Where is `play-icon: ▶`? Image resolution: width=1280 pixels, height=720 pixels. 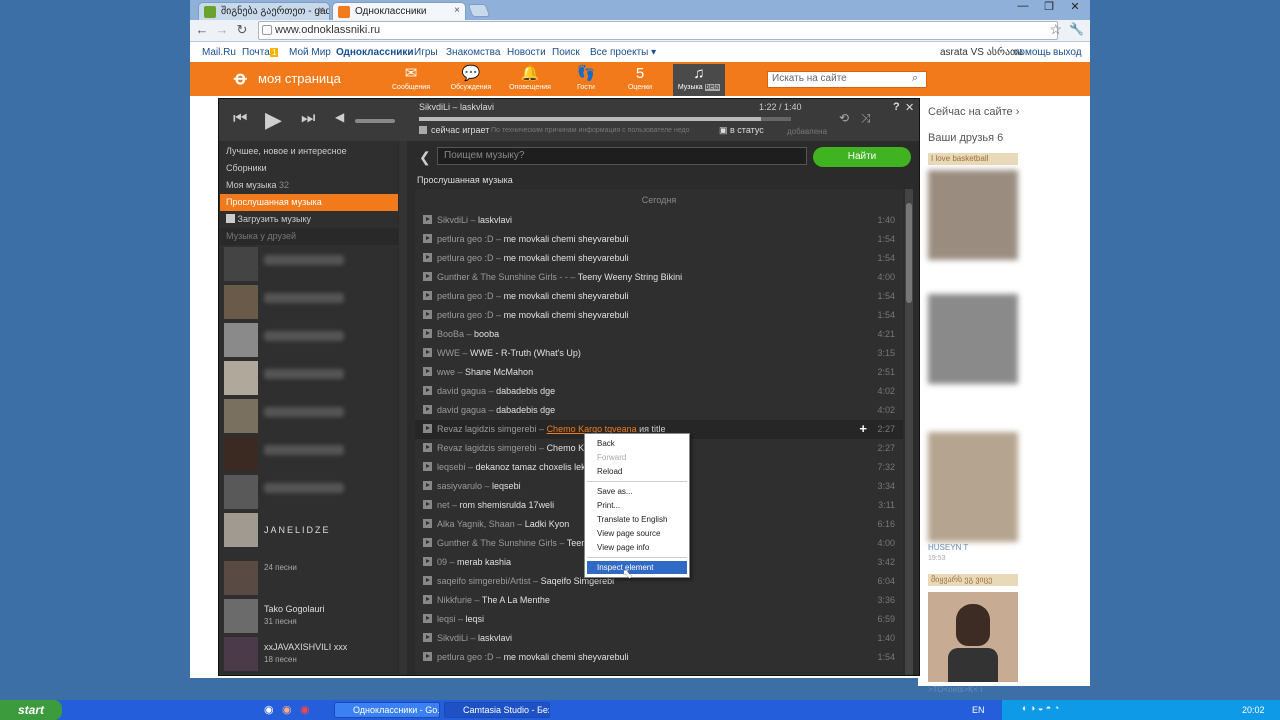 play-icon: ▶ is located at coordinates (273, 120).